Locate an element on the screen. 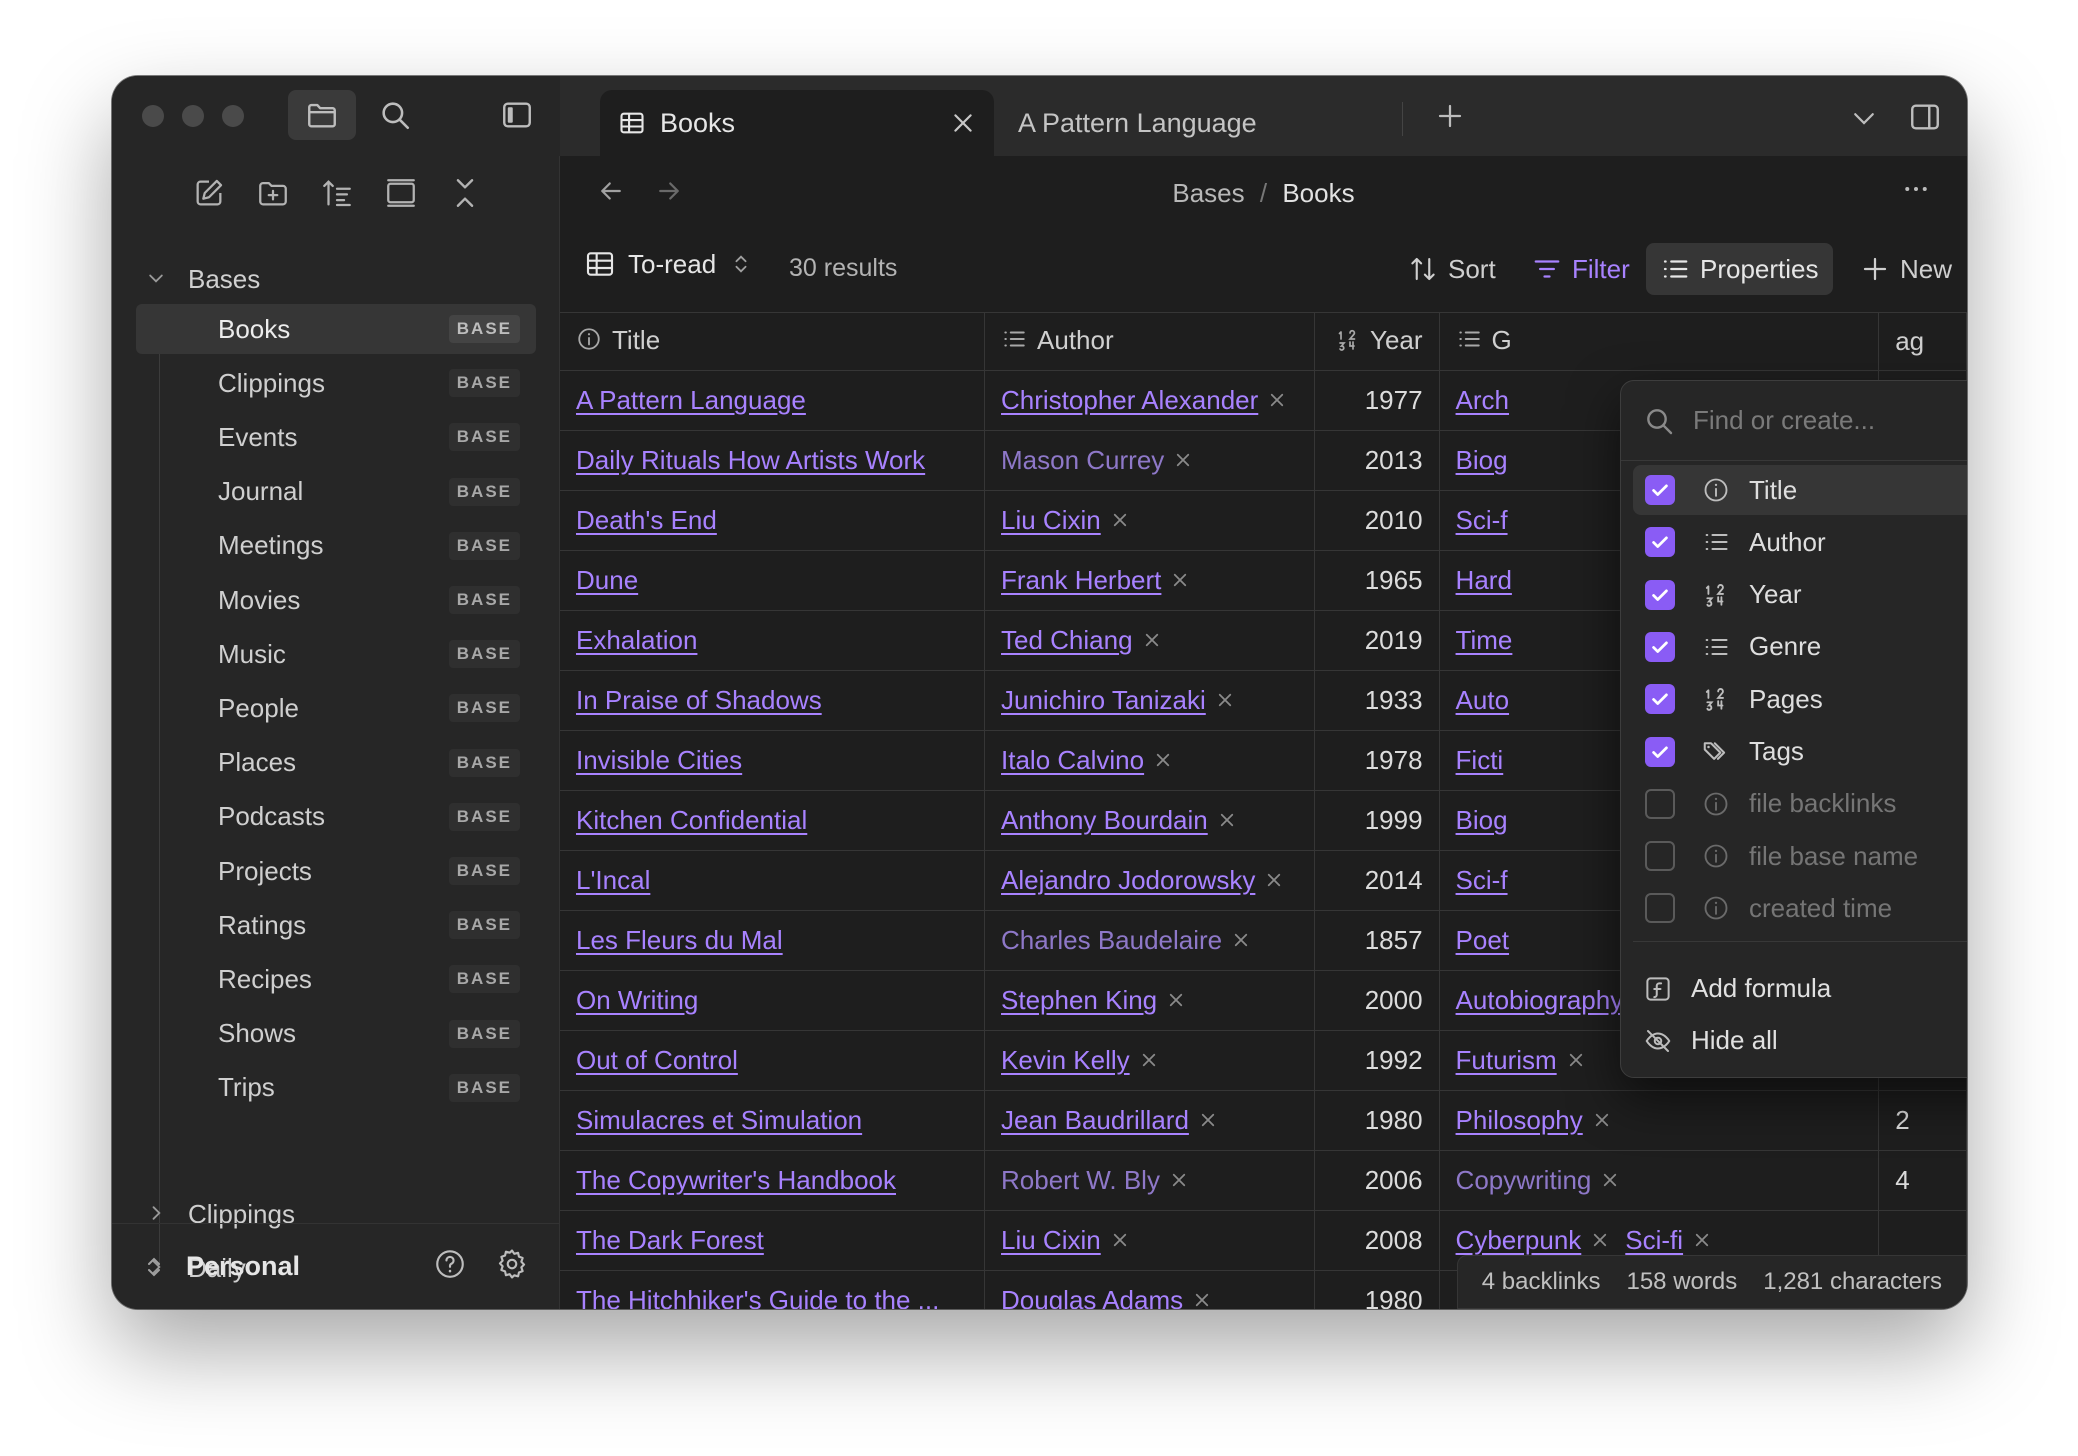  author-link: Italo Calvino is located at coordinates (1072, 760).